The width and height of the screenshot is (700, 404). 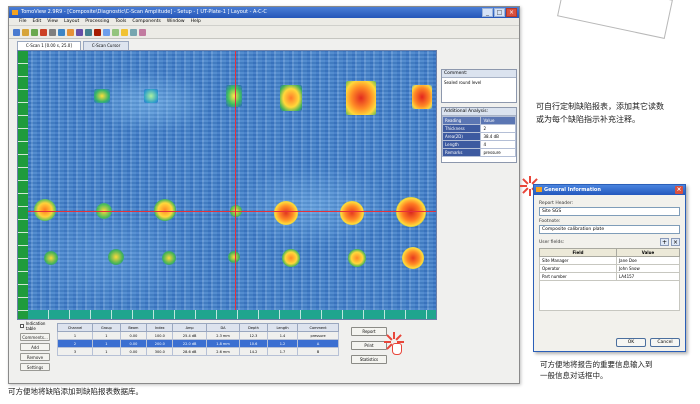 What do you see at coordinates (197, 351) in the screenshot?
I see `table-row: 3 1 0.00 300.0 28.6 dB 2.6 mm 14.2 1.7 B` at bounding box center [197, 351].